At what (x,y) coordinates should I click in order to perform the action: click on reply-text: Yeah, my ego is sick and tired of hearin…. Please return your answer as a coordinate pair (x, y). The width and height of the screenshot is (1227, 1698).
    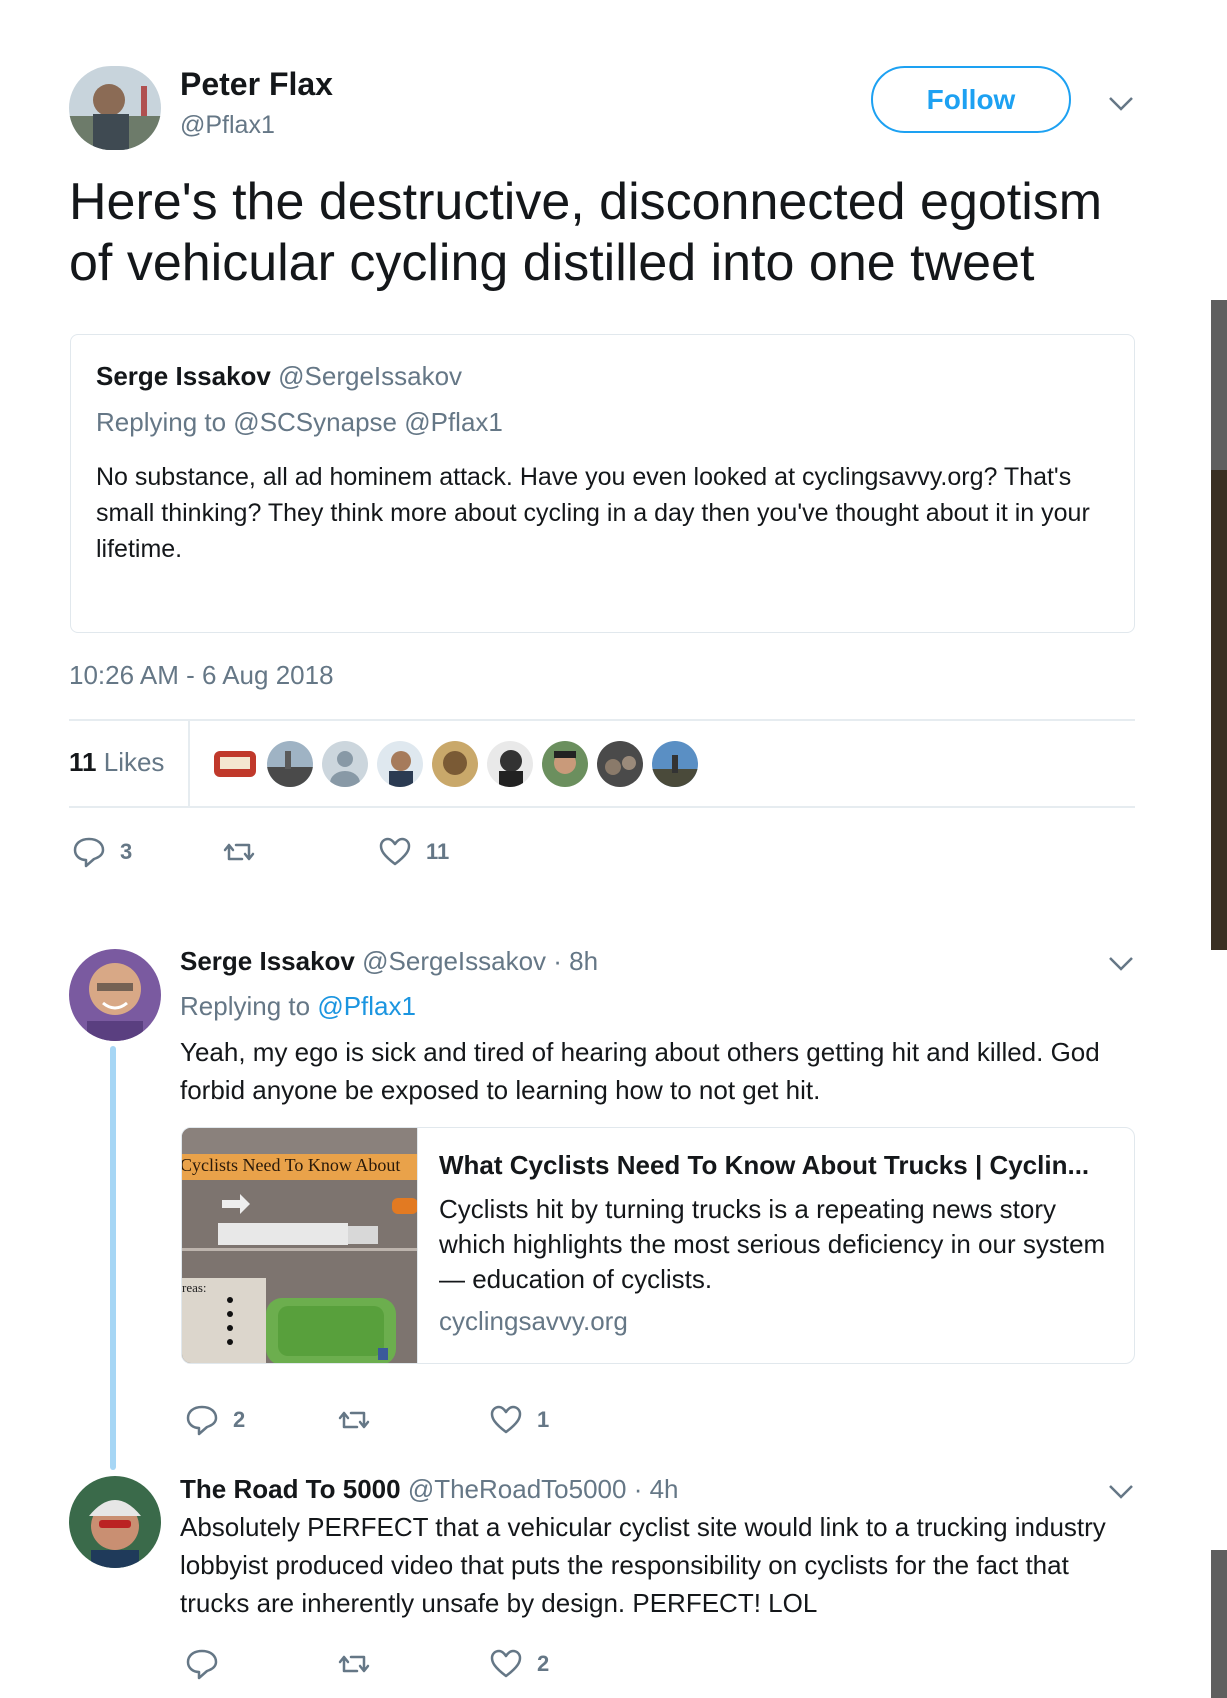
    Looking at the image, I should click on (640, 1071).